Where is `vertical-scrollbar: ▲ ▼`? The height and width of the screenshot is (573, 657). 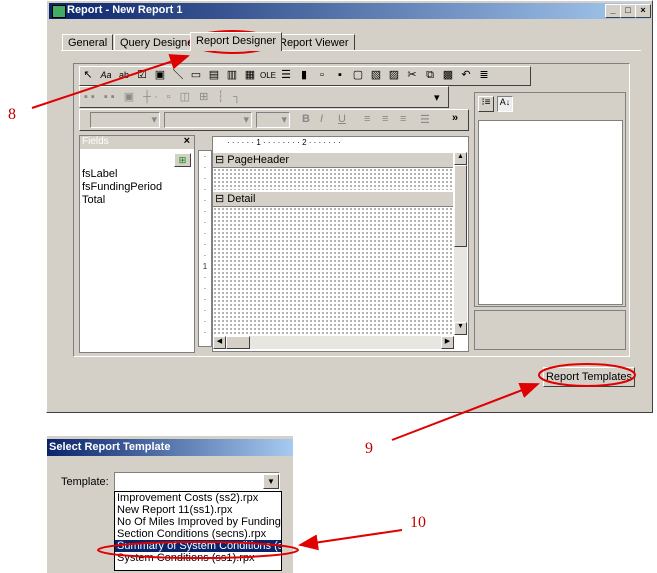 vertical-scrollbar: ▲ ▼ is located at coordinates (460, 243).